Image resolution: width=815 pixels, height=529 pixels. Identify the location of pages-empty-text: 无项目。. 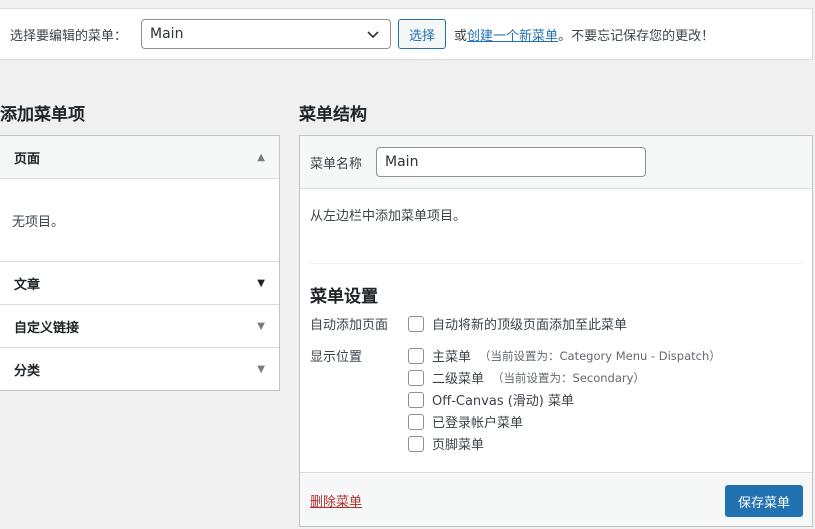
(38, 222).